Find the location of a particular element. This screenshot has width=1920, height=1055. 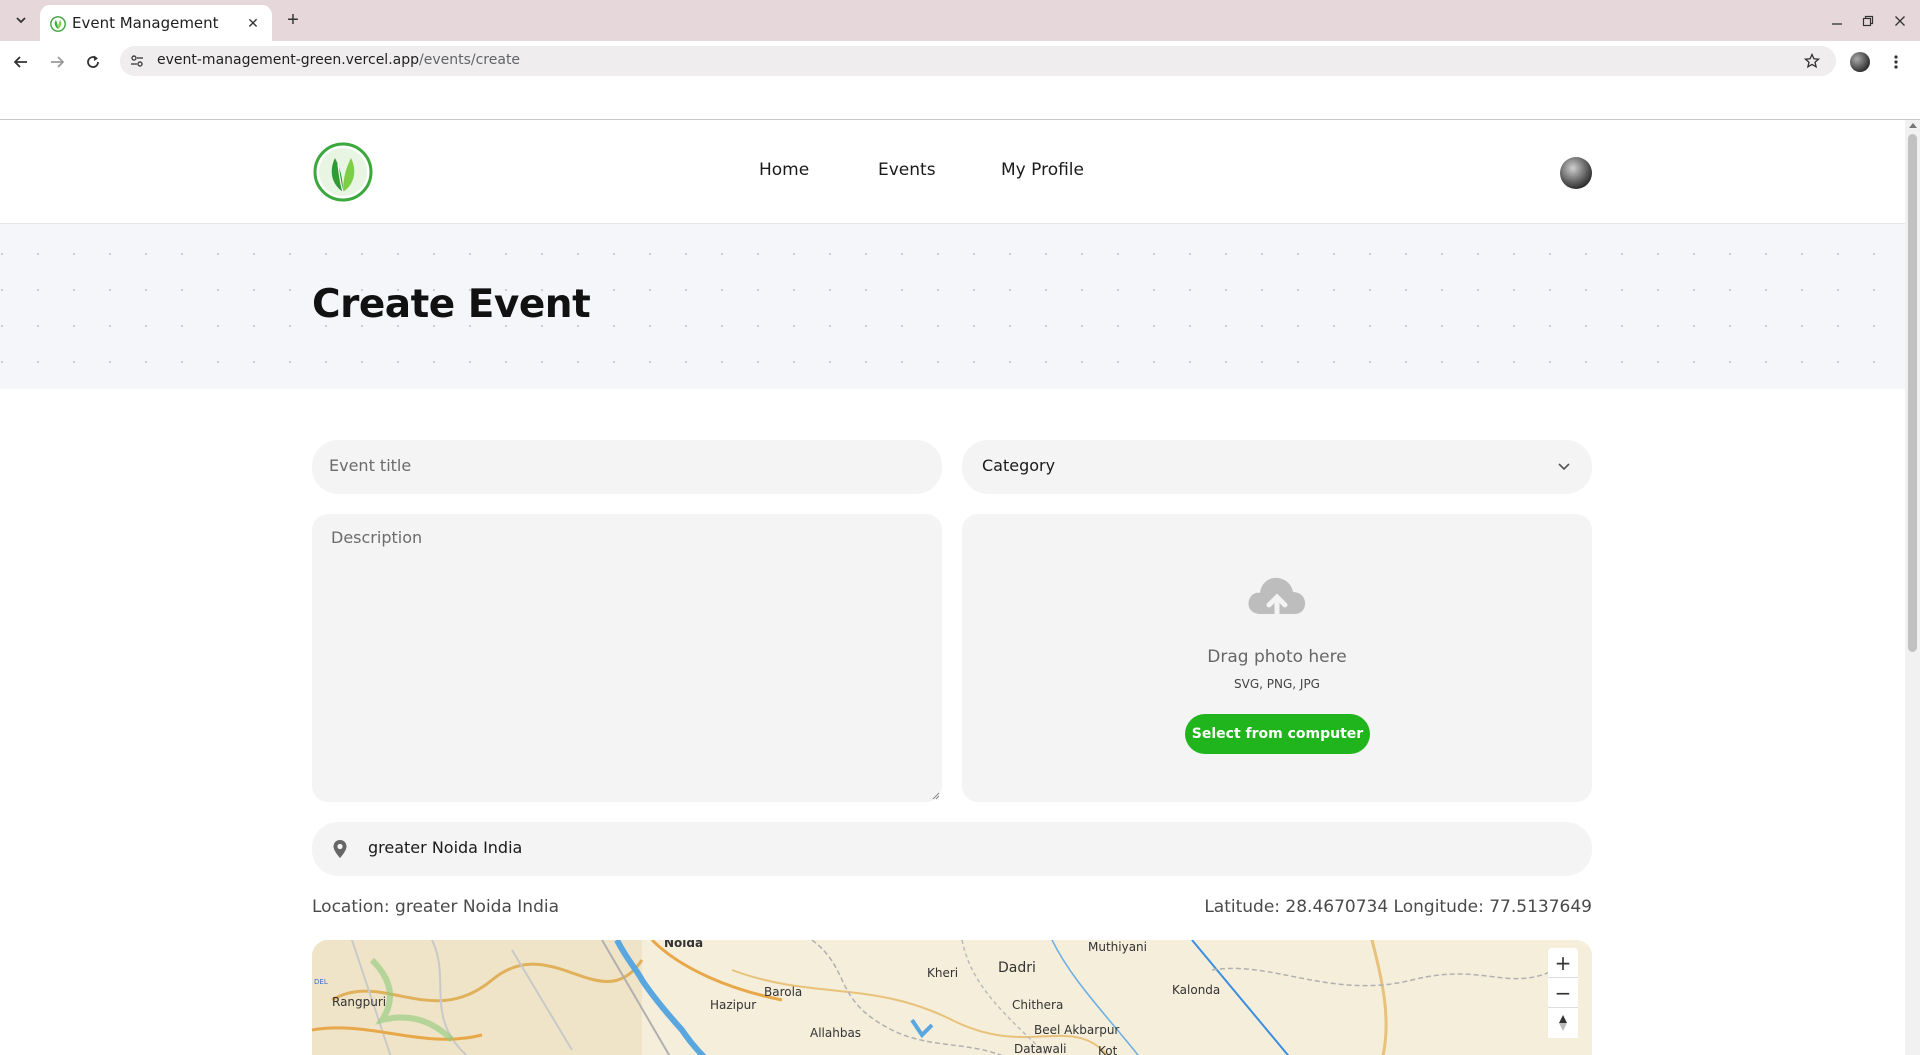

forward-arrow-icon is located at coordinates (57, 62).